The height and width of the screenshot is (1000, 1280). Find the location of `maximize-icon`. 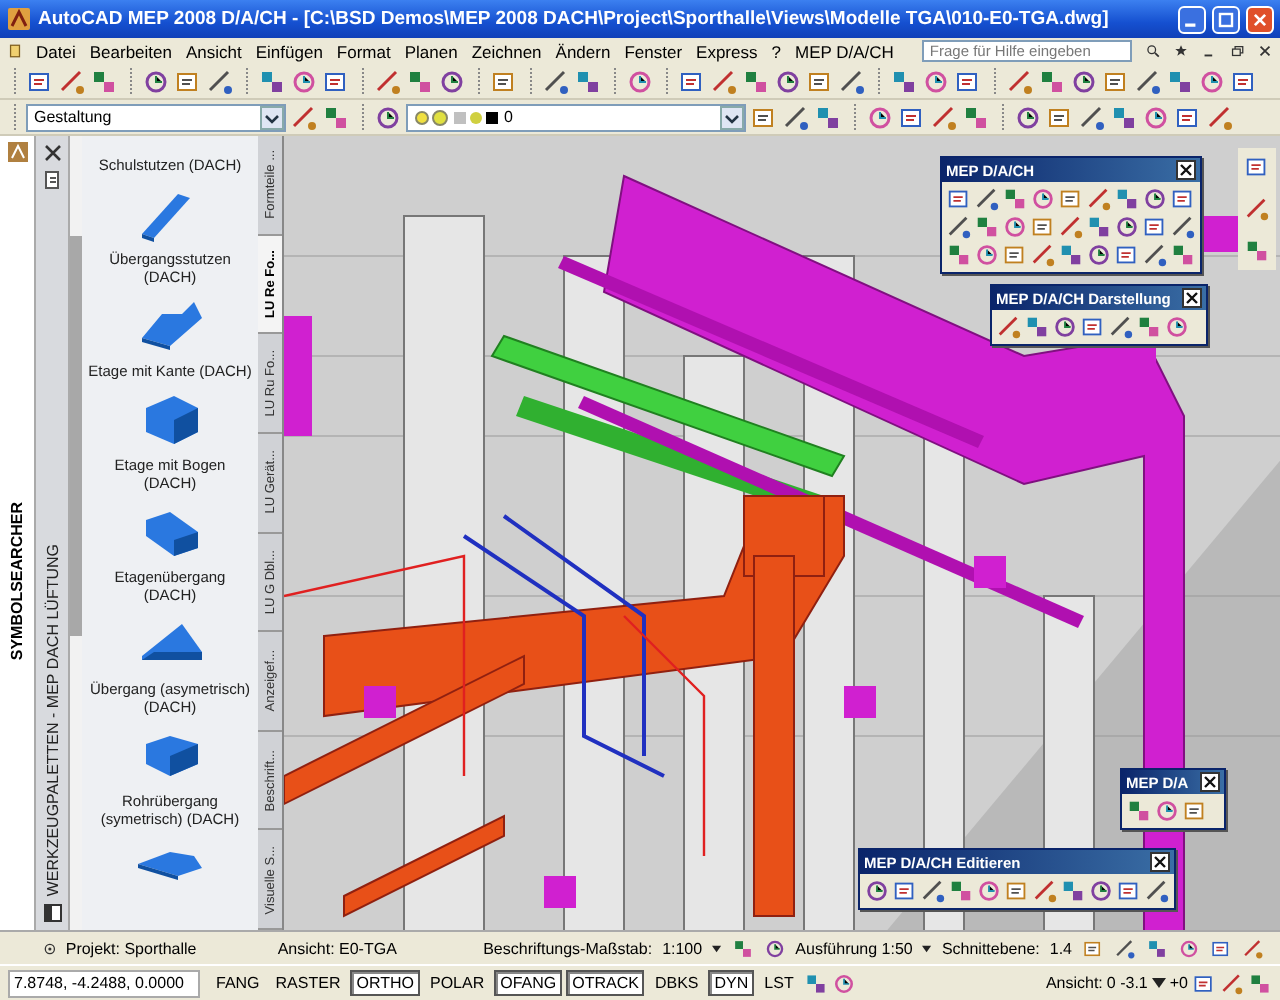

maximize-icon is located at coordinates (1226, 19).